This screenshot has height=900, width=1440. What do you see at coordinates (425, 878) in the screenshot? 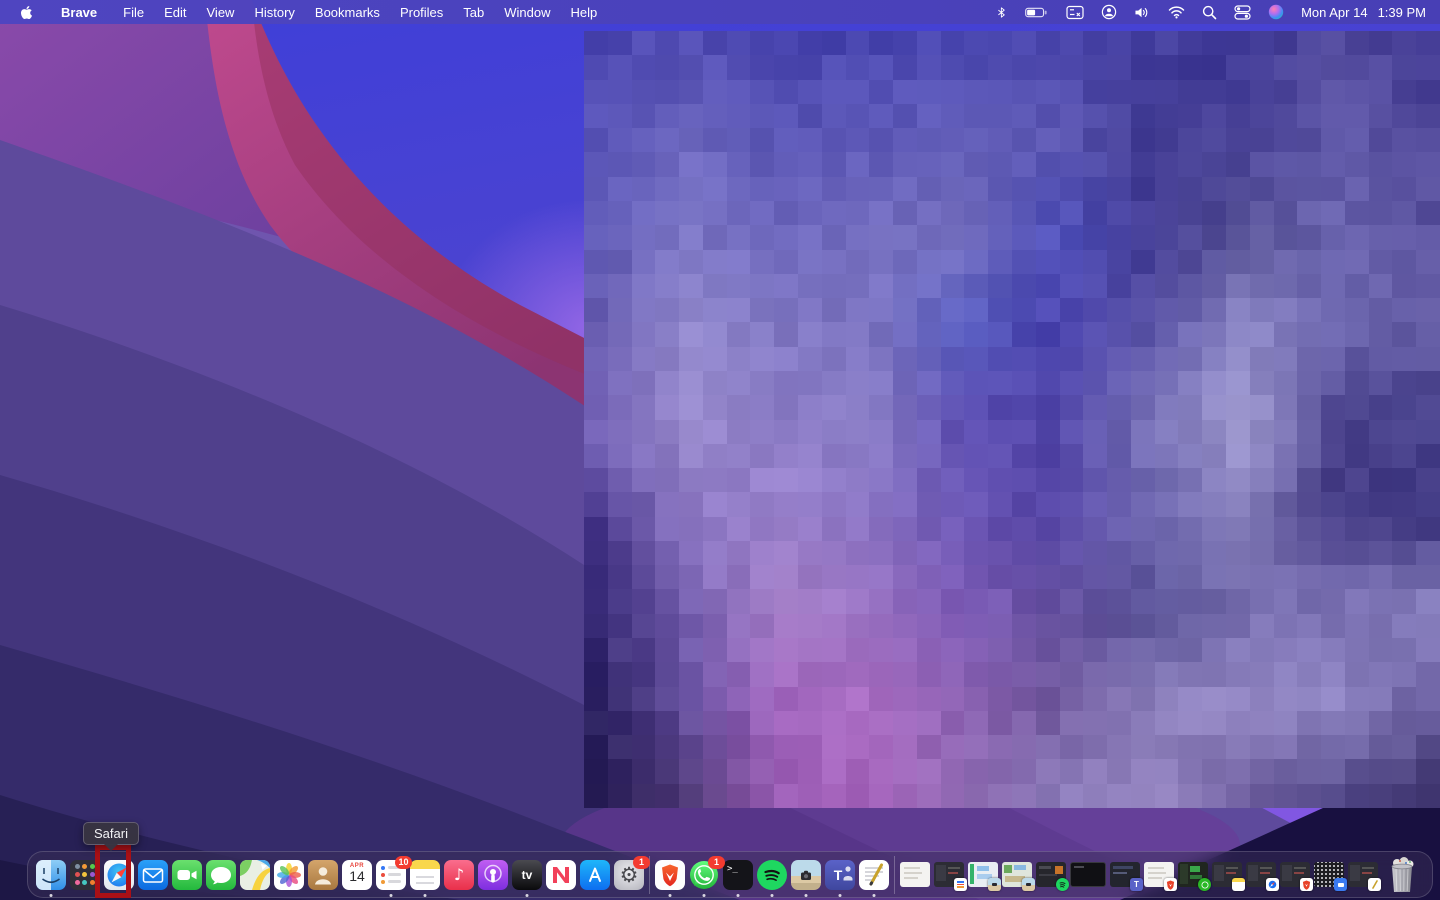
I see `dock-item-notes` at bounding box center [425, 878].